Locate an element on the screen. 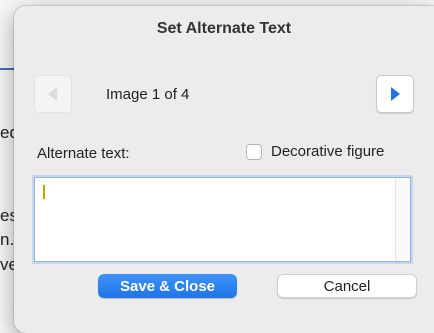  alternate-text-label: Alternate text: is located at coordinates (83, 153).